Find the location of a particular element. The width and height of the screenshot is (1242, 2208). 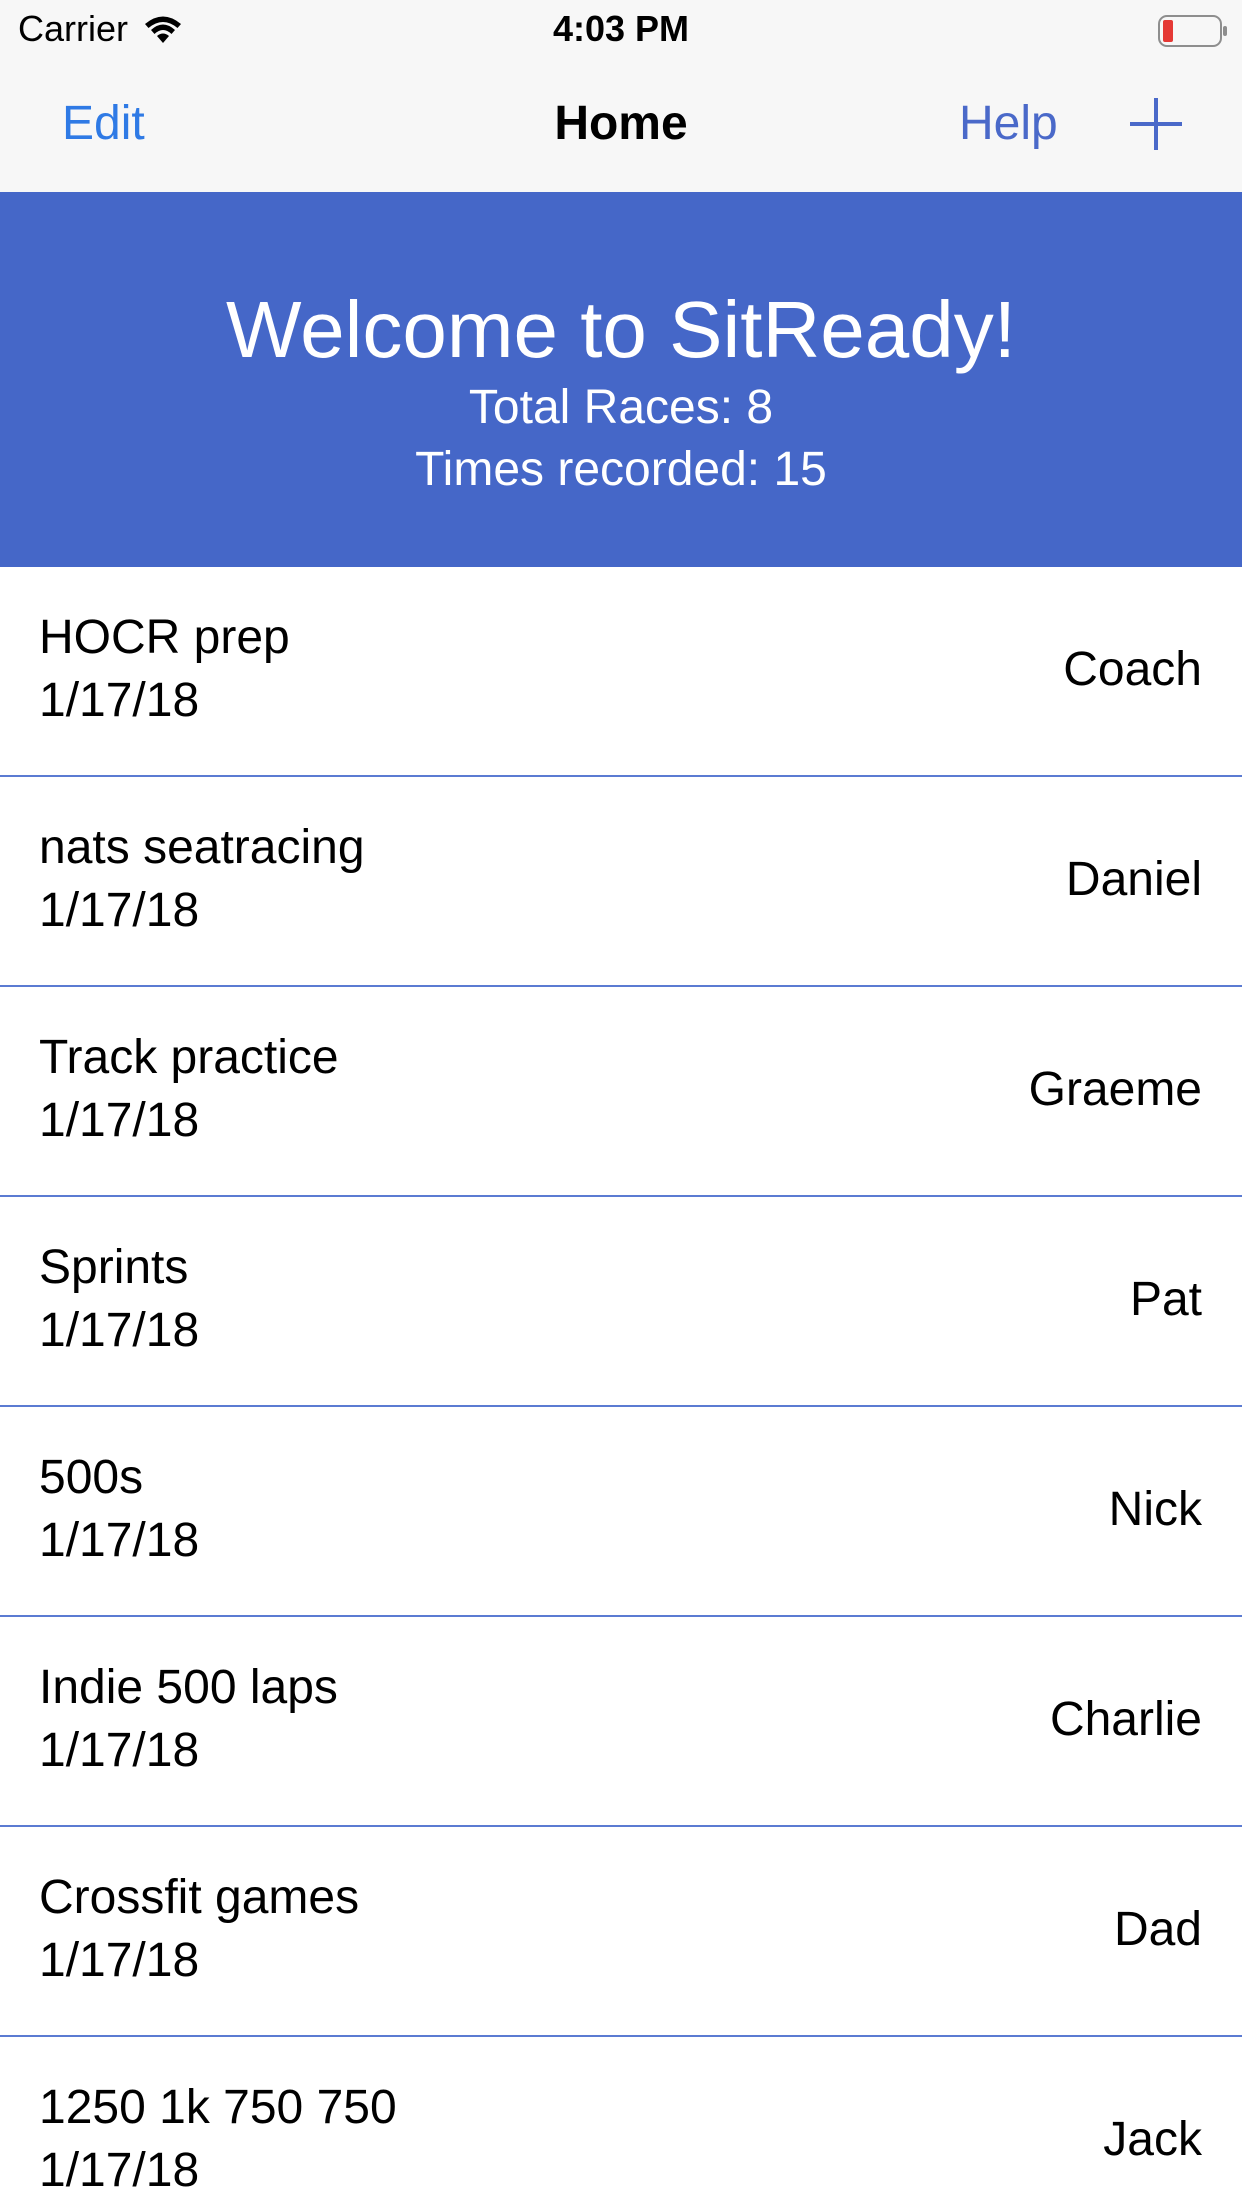

status-bar: Carrier 4:03 PM is located at coordinates (621, 30).